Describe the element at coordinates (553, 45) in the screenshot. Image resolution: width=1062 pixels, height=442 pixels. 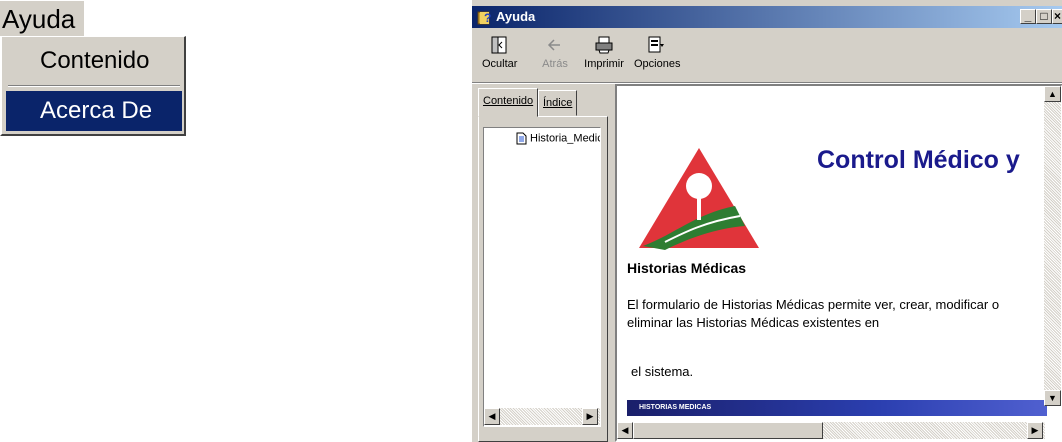
I see `back-arrow-icon` at that location.